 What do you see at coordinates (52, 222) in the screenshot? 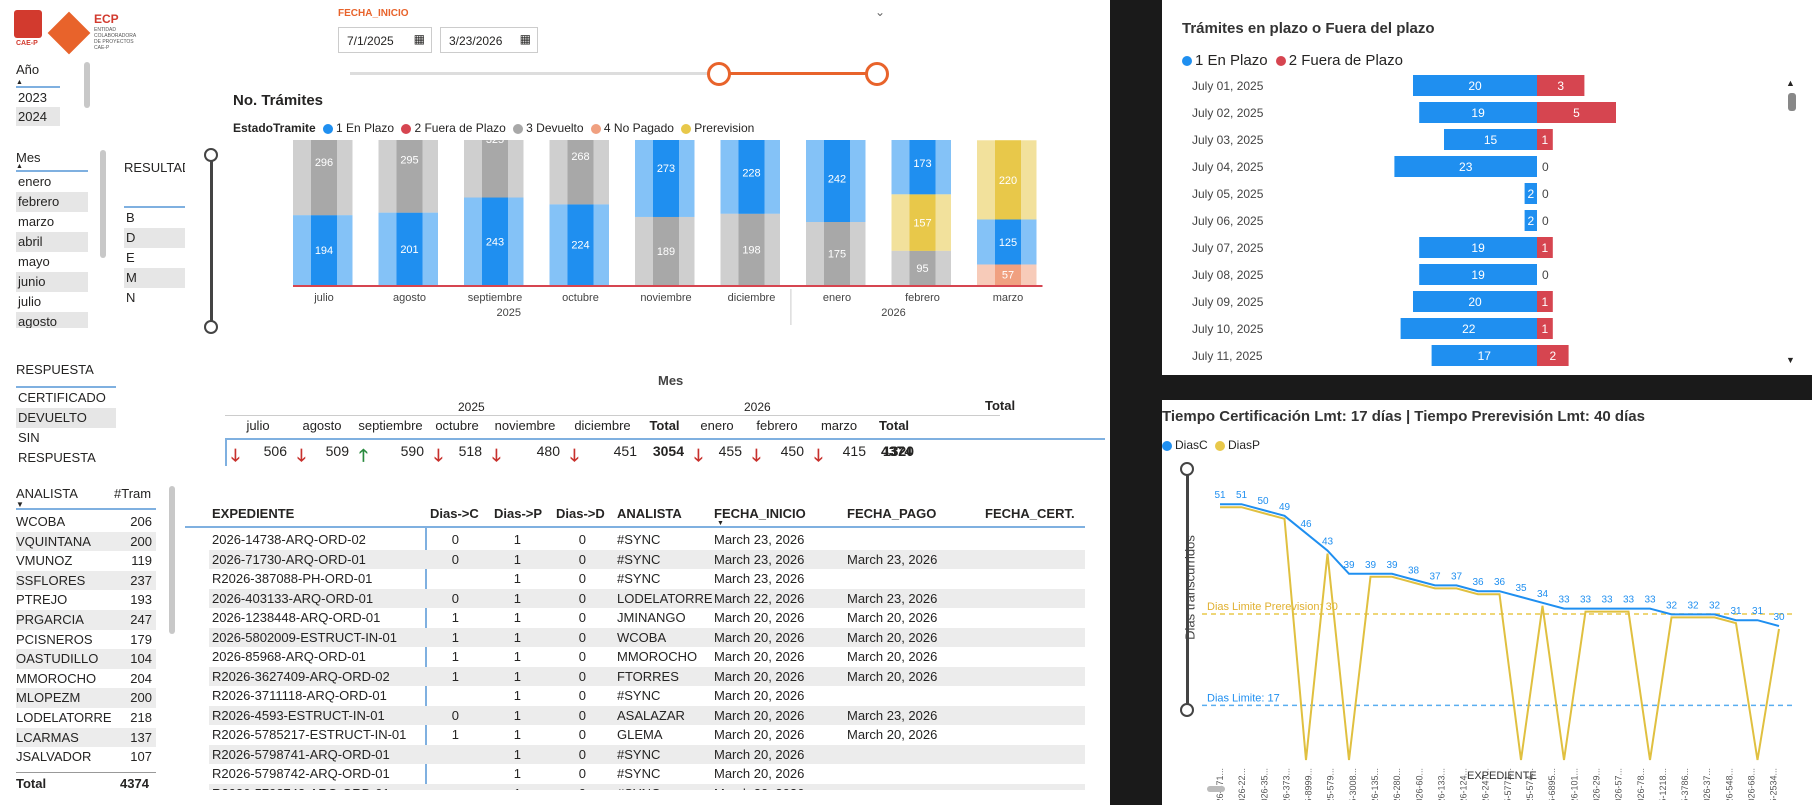
I see `mes-item: marzo` at bounding box center [52, 222].